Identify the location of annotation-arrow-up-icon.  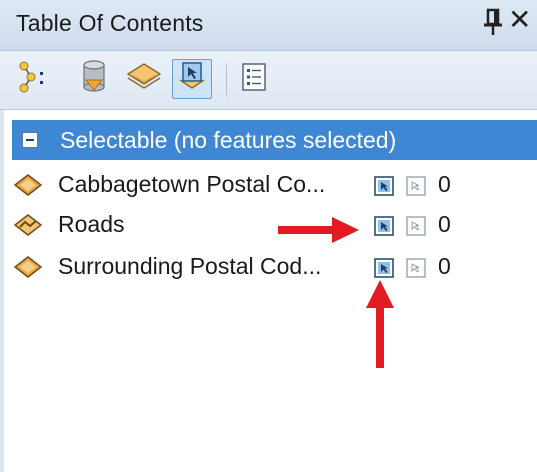
(380, 324).